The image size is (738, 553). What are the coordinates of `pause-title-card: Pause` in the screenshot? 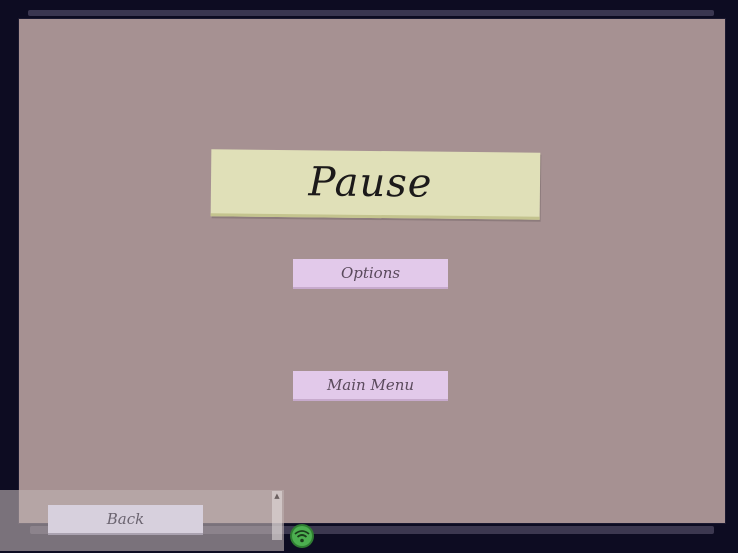 It's located at (375, 184).